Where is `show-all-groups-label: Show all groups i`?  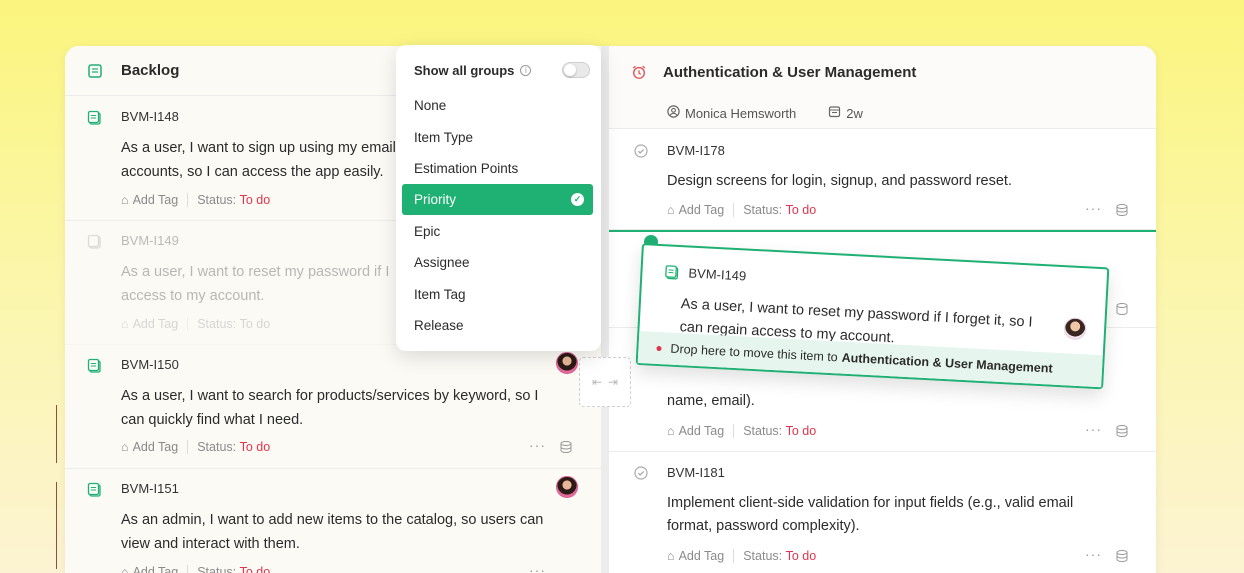
show-all-groups-label: Show all groups i is located at coordinates (473, 70).